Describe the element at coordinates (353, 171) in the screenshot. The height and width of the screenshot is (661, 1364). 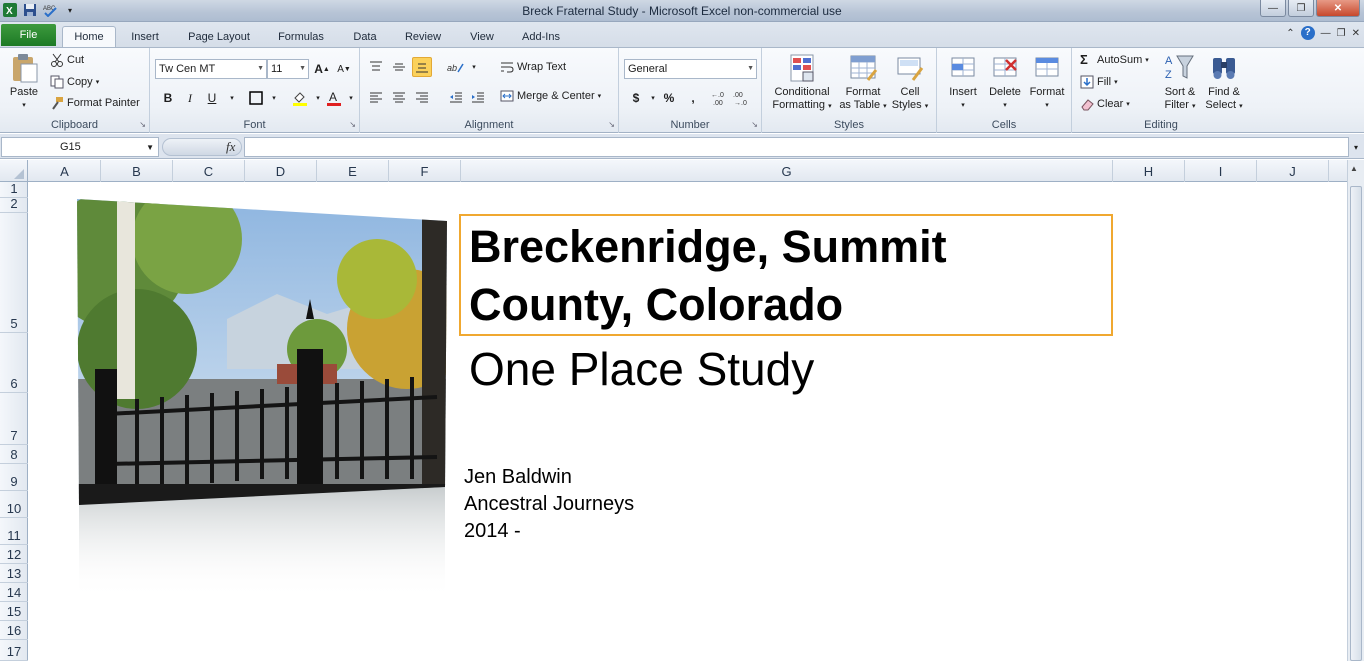
I see `column-header-e: E` at that location.